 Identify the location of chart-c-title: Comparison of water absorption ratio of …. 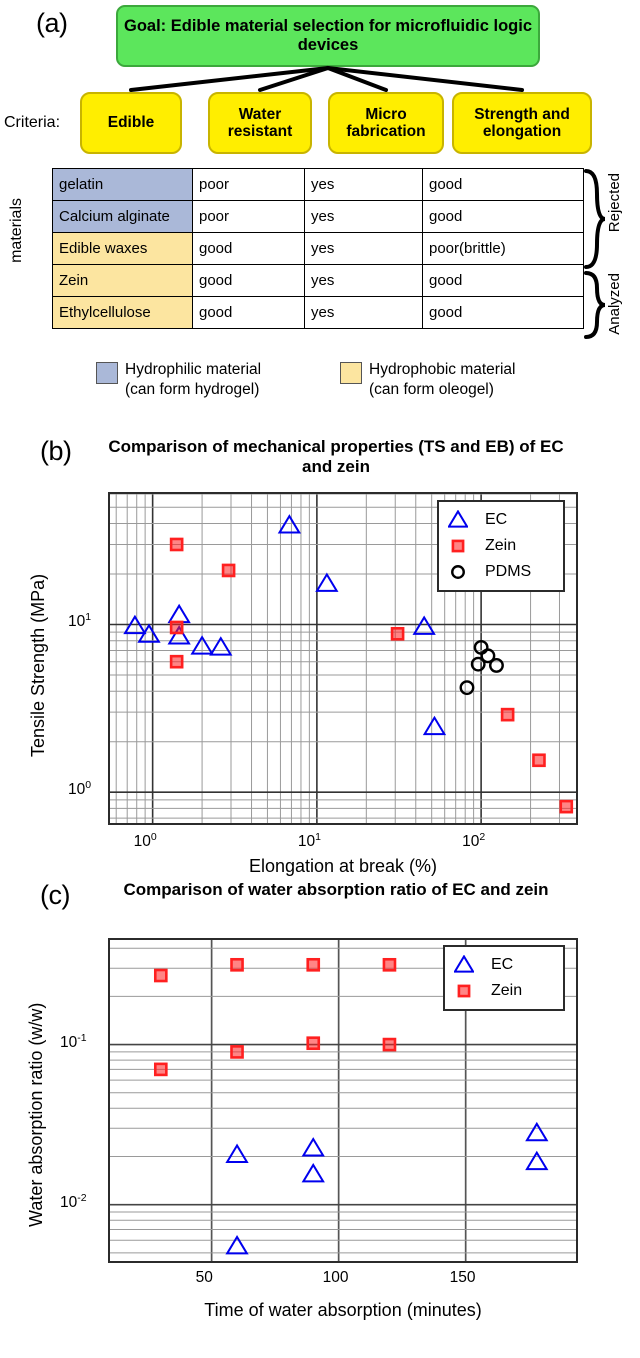
(336, 889).